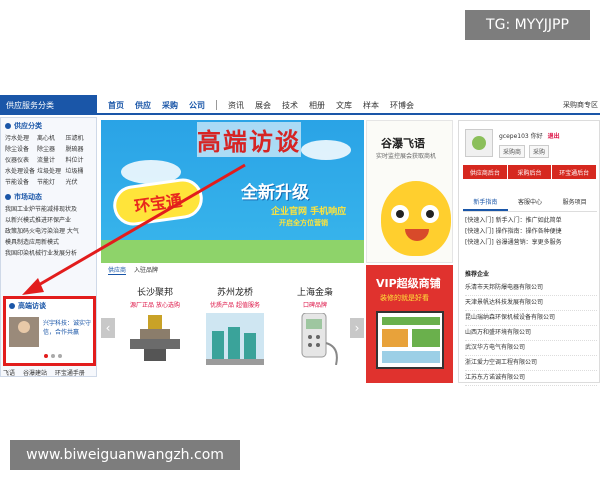  I want to click on guide-link: [快速入门] 谷瀑通营销：享更多服务, so click(531, 242).